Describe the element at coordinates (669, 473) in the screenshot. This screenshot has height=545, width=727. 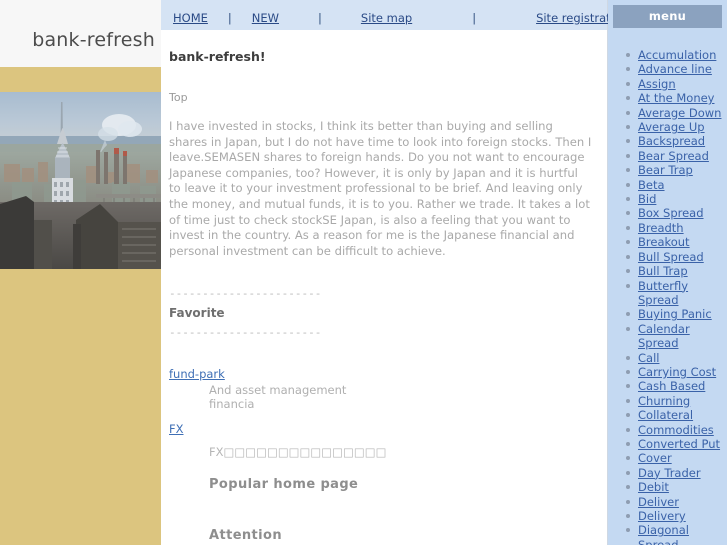
I see `menu-link: Day Trader` at that location.